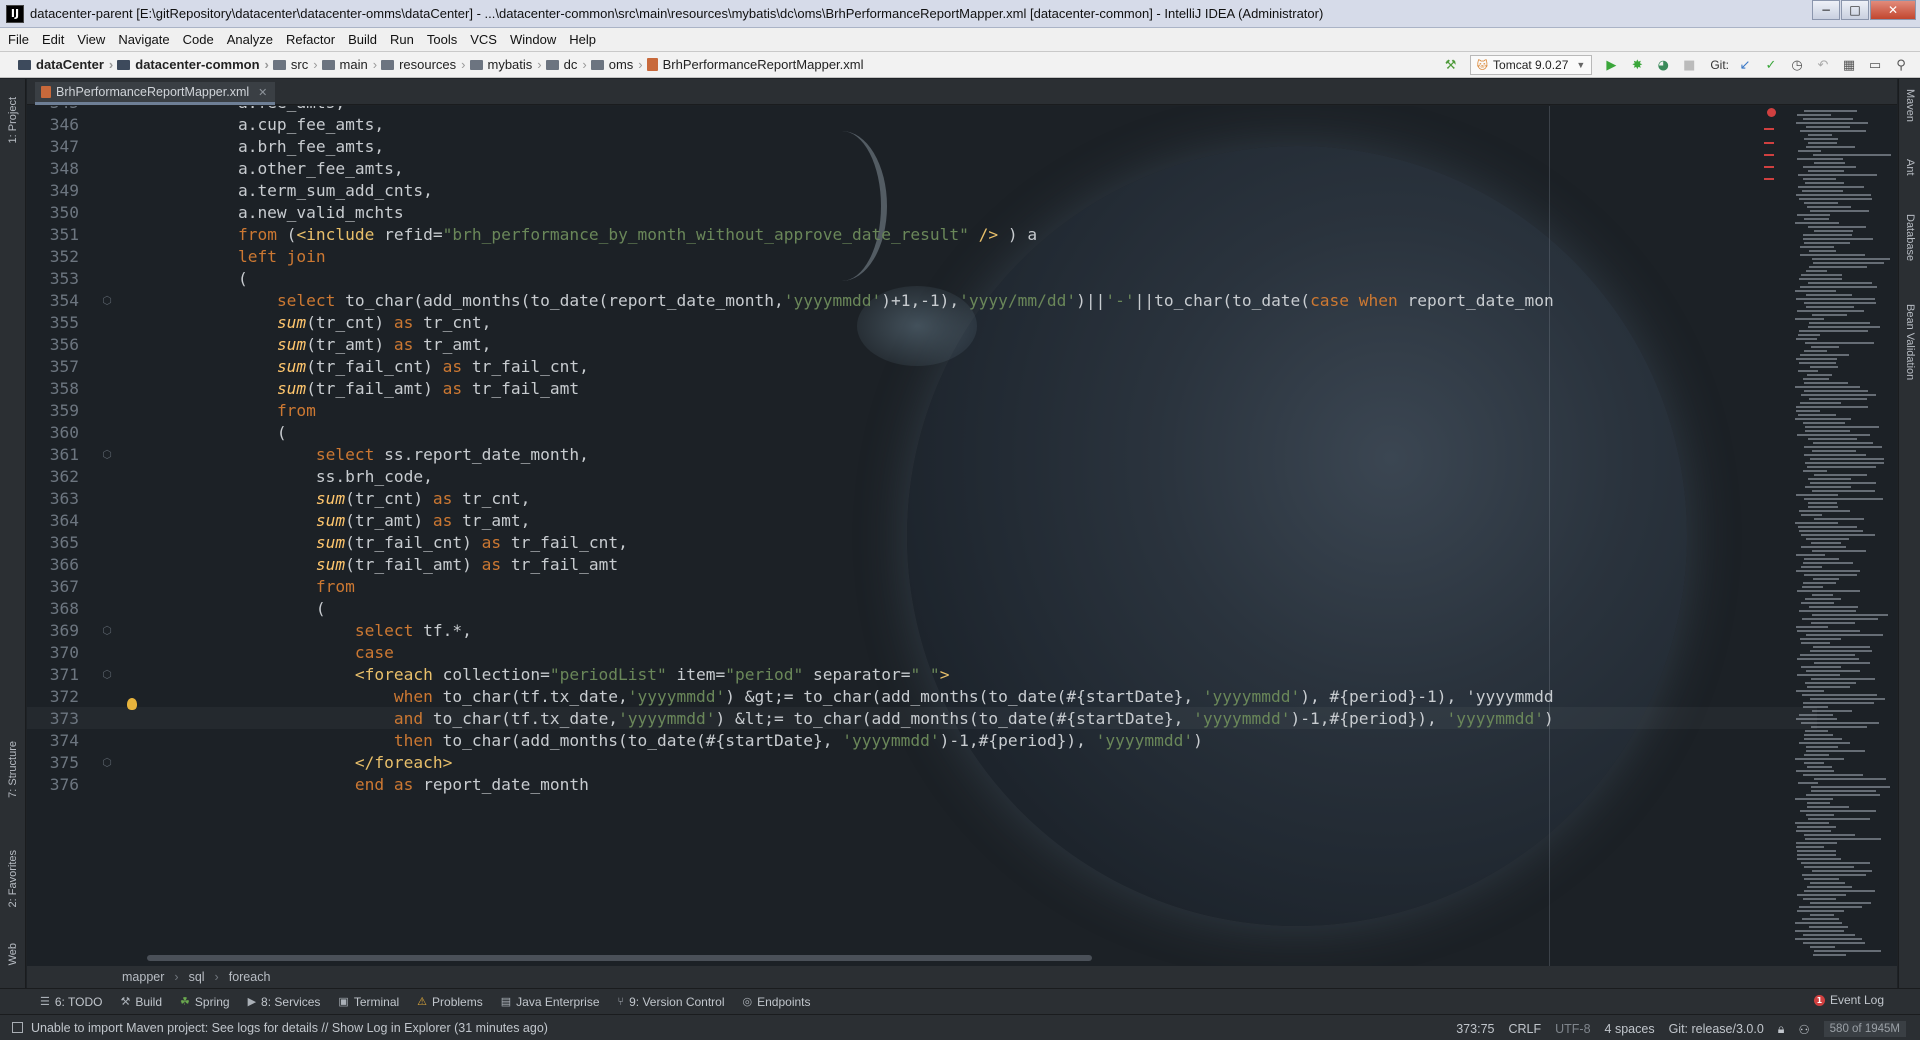 The height and width of the screenshot is (1040, 1920). What do you see at coordinates (1841, 536) in the screenshot?
I see `code-minimap` at bounding box center [1841, 536].